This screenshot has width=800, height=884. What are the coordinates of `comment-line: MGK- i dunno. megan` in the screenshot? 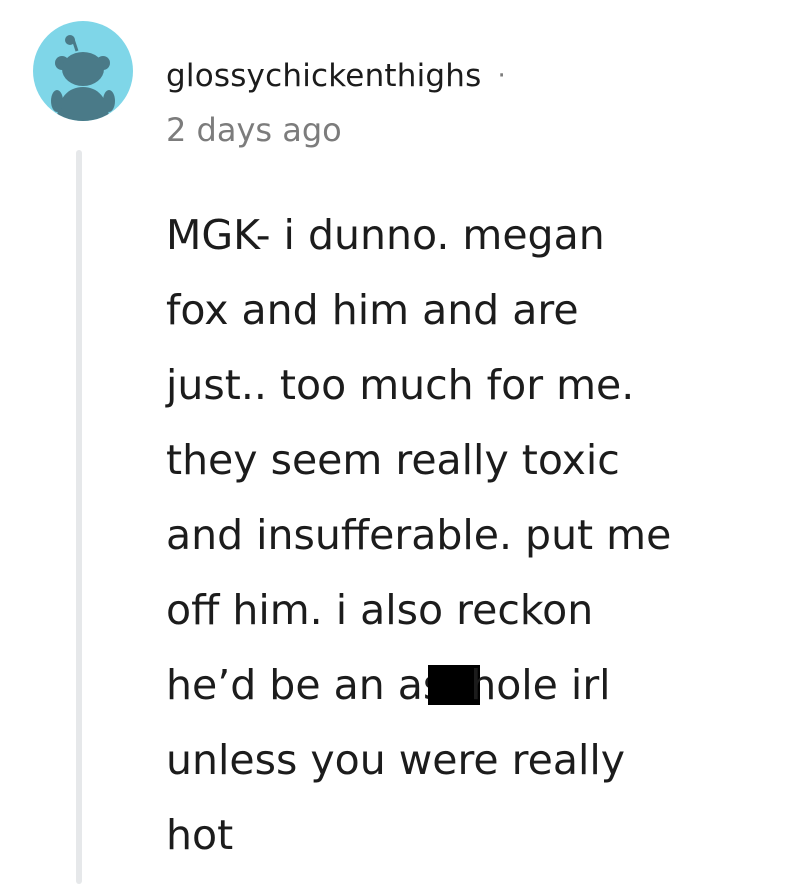 It's located at (385, 235).